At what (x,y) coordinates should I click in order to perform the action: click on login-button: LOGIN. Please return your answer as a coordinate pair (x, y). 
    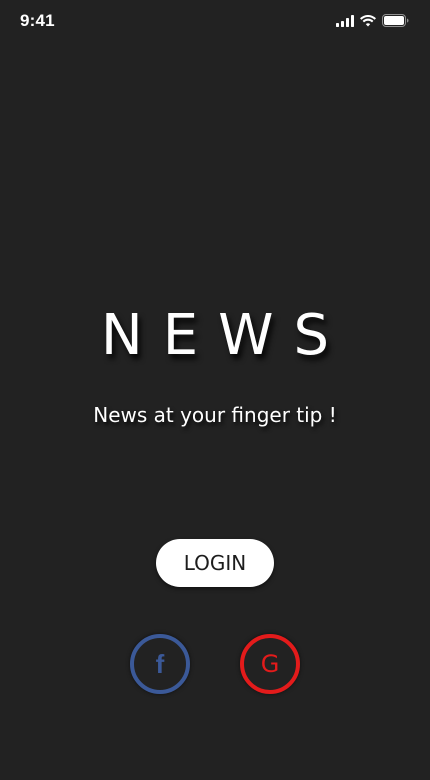
    Looking at the image, I should click on (215, 563).